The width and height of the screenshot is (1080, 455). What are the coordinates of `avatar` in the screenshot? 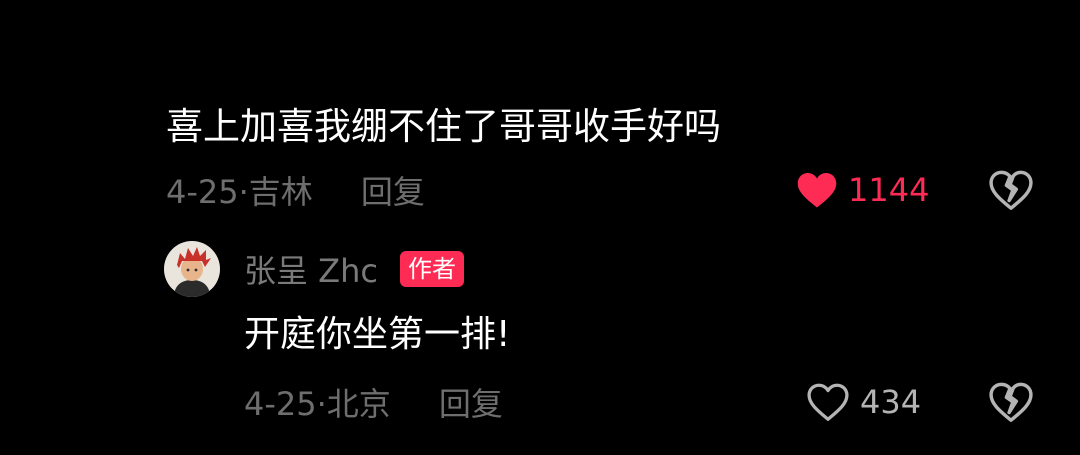 It's located at (192, 269).